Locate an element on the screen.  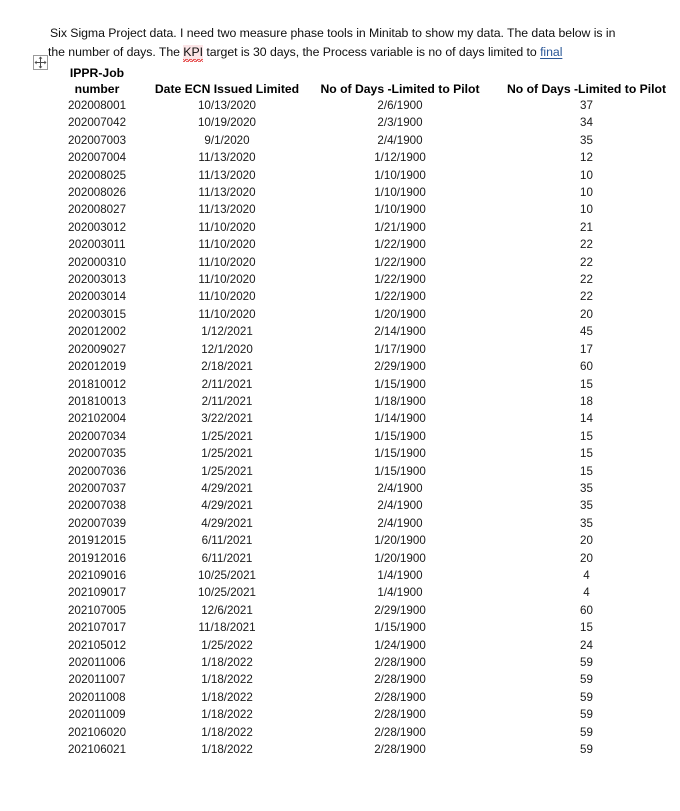
cell-pilot-date: 1/17/1900 is located at coordinates (400, 349).